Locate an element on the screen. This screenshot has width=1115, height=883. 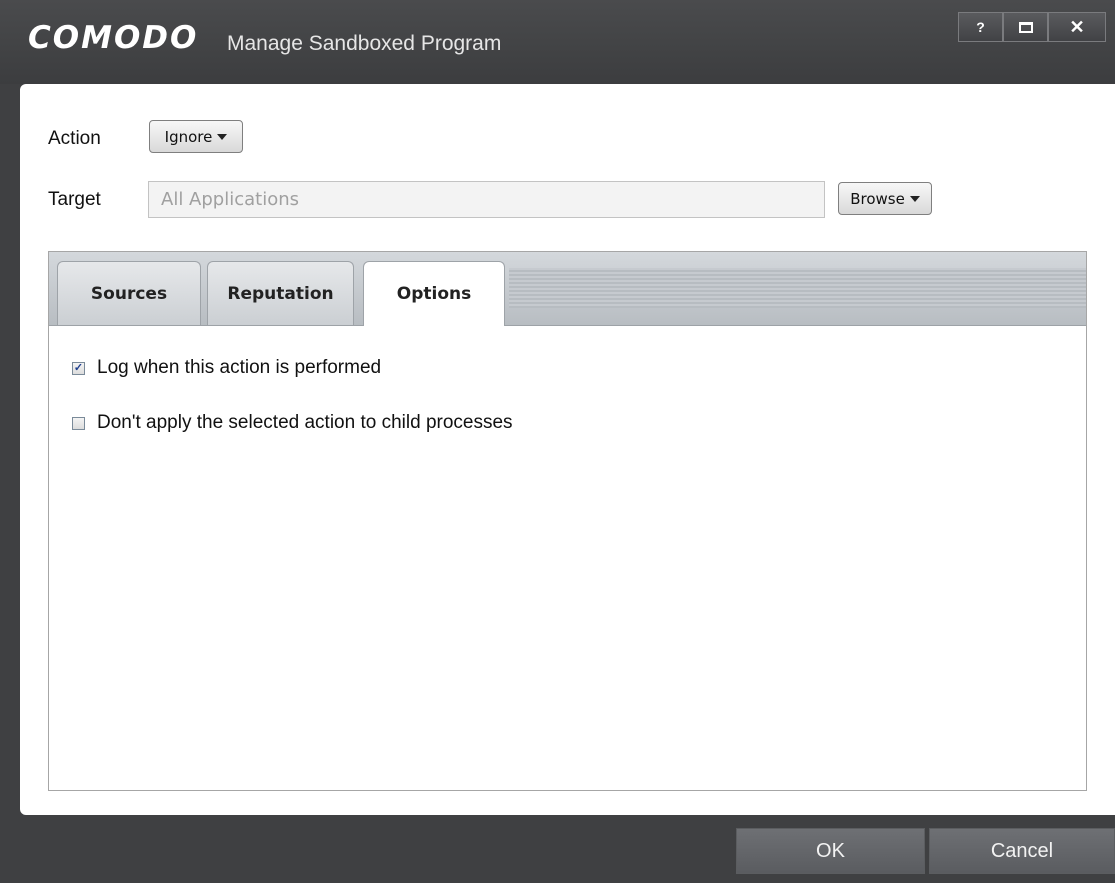
title-bar: COMODO Manage Sandboxed Program ? ✕ is located at coordinates (557, 42).